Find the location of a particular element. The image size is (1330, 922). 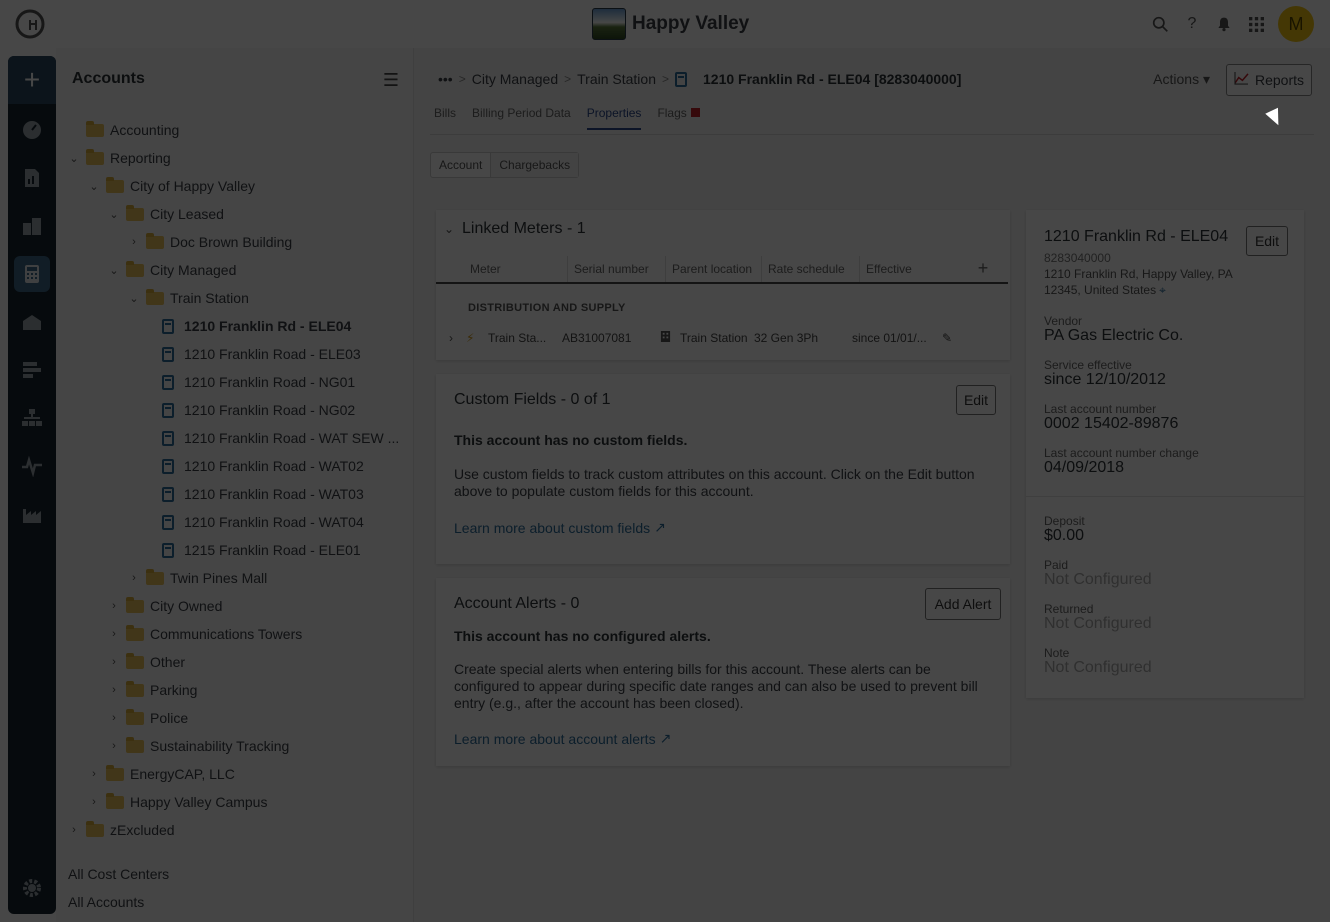

inbox-icon is located at coordinates (32, 322).